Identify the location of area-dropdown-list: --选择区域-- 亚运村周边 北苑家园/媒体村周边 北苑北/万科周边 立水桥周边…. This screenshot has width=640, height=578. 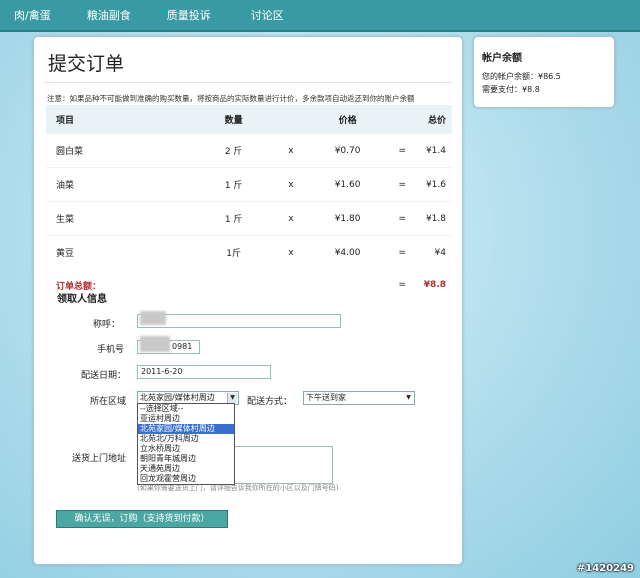
(186, 444).